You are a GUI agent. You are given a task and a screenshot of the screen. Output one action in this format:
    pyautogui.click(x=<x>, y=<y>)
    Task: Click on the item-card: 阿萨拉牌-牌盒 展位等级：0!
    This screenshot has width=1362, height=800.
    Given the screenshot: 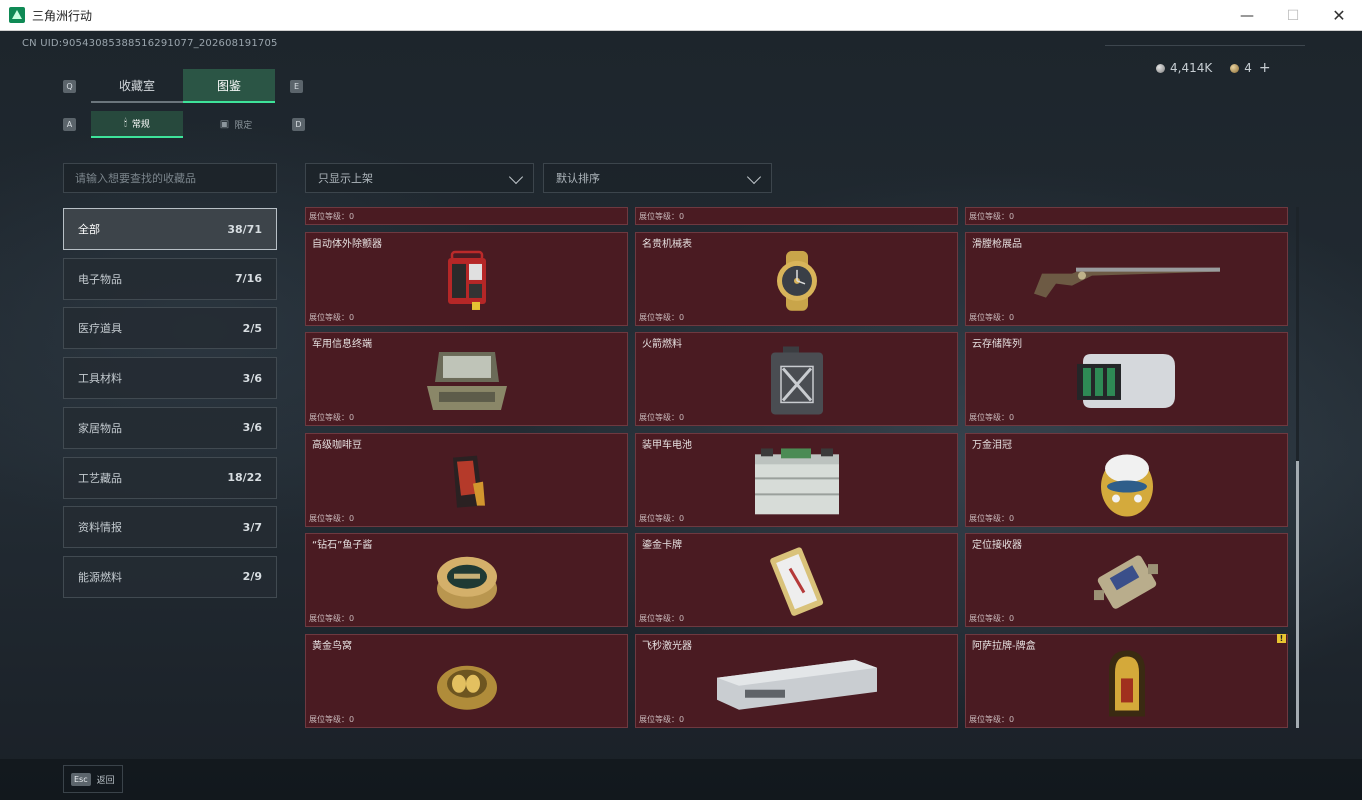 What is the action you would take?
    pyautogui.click(x=1126, y=680)
    